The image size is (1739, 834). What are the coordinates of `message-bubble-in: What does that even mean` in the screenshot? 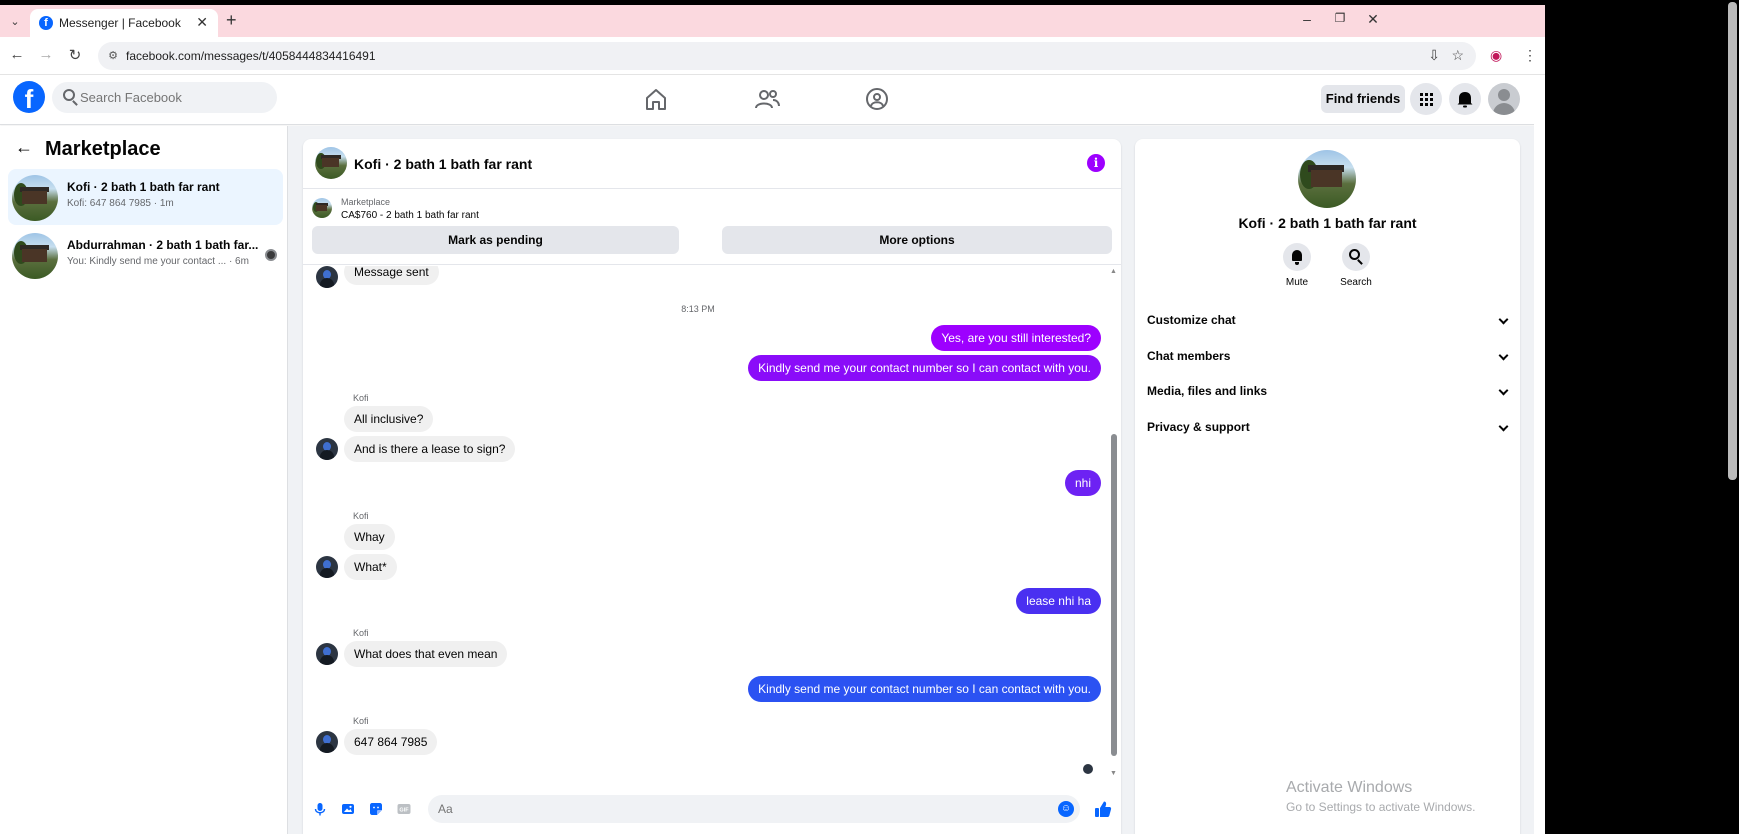 It's located at (426, 654).